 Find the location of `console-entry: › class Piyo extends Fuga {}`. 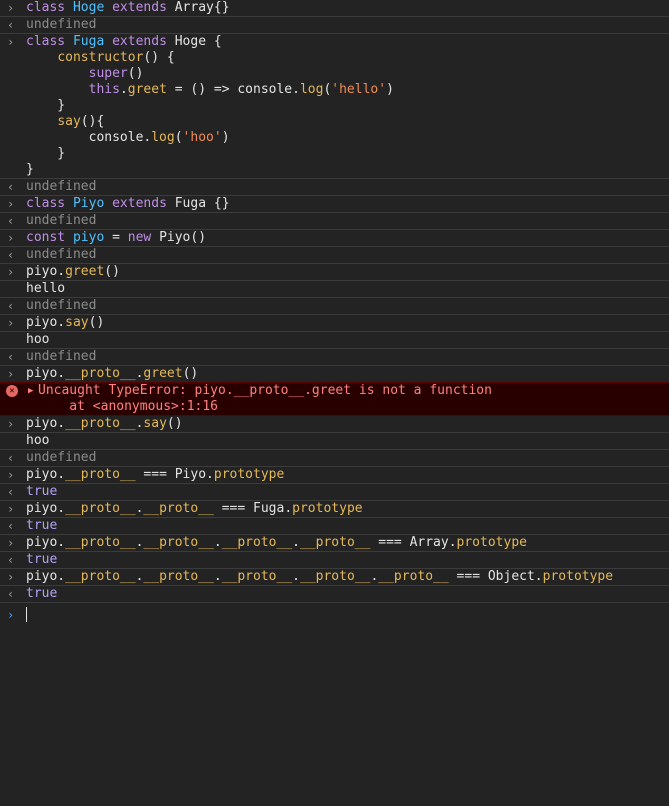

console-entry: › class Piyo extends Fuga {} is located at coordinates (334, 203).